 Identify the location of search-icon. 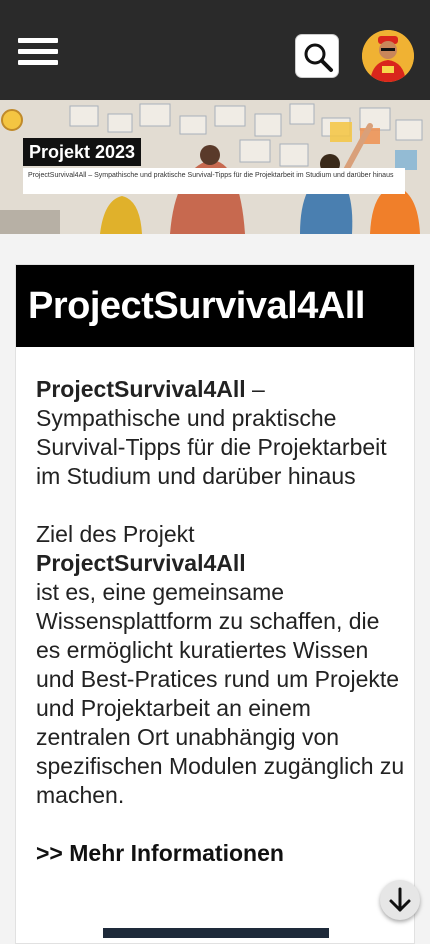
(318, 57).